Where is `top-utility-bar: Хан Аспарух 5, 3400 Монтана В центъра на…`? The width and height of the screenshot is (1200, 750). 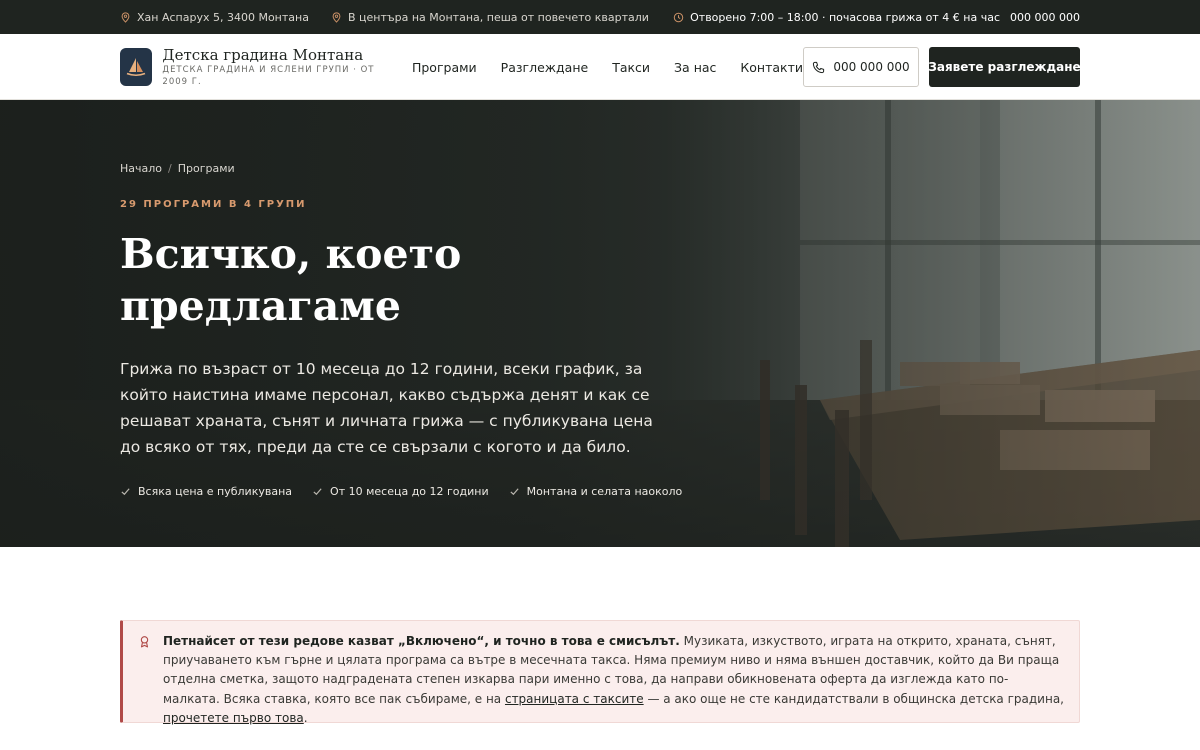 top-utility-bar: Хан Аспарух 5, 3400 Монтана В центъра на… is located at coordinates (600, 17).